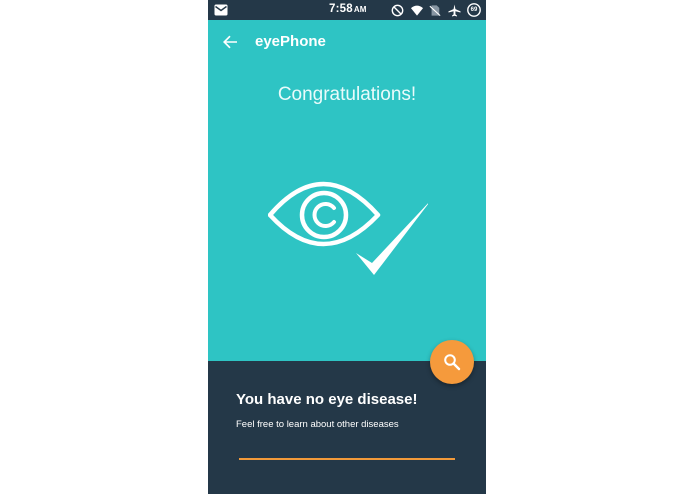 The height and width of the screenshot is (494, 695). I want to click on divider, so click(347, 459).